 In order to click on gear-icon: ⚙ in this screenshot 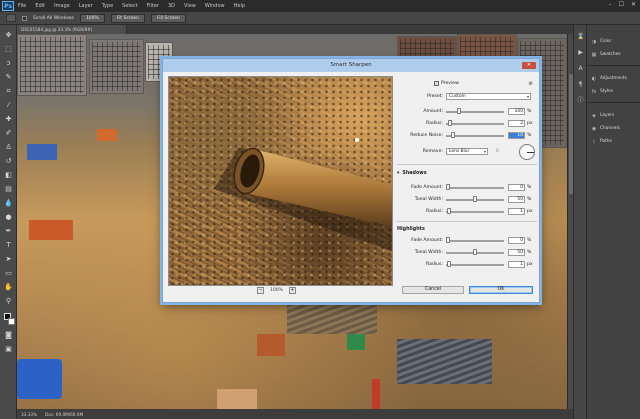, I will do `click(531, 84)`.